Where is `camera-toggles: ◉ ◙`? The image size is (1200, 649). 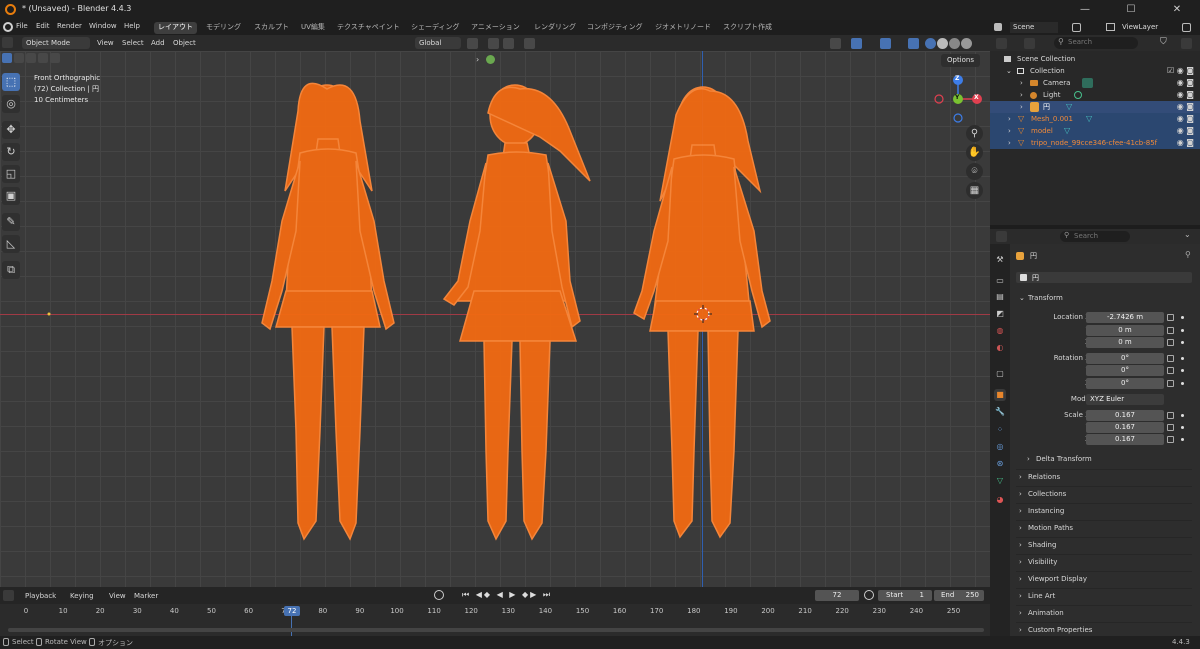 camera-toggles: ◉ ◙ is located at coordinates (1185, 83).